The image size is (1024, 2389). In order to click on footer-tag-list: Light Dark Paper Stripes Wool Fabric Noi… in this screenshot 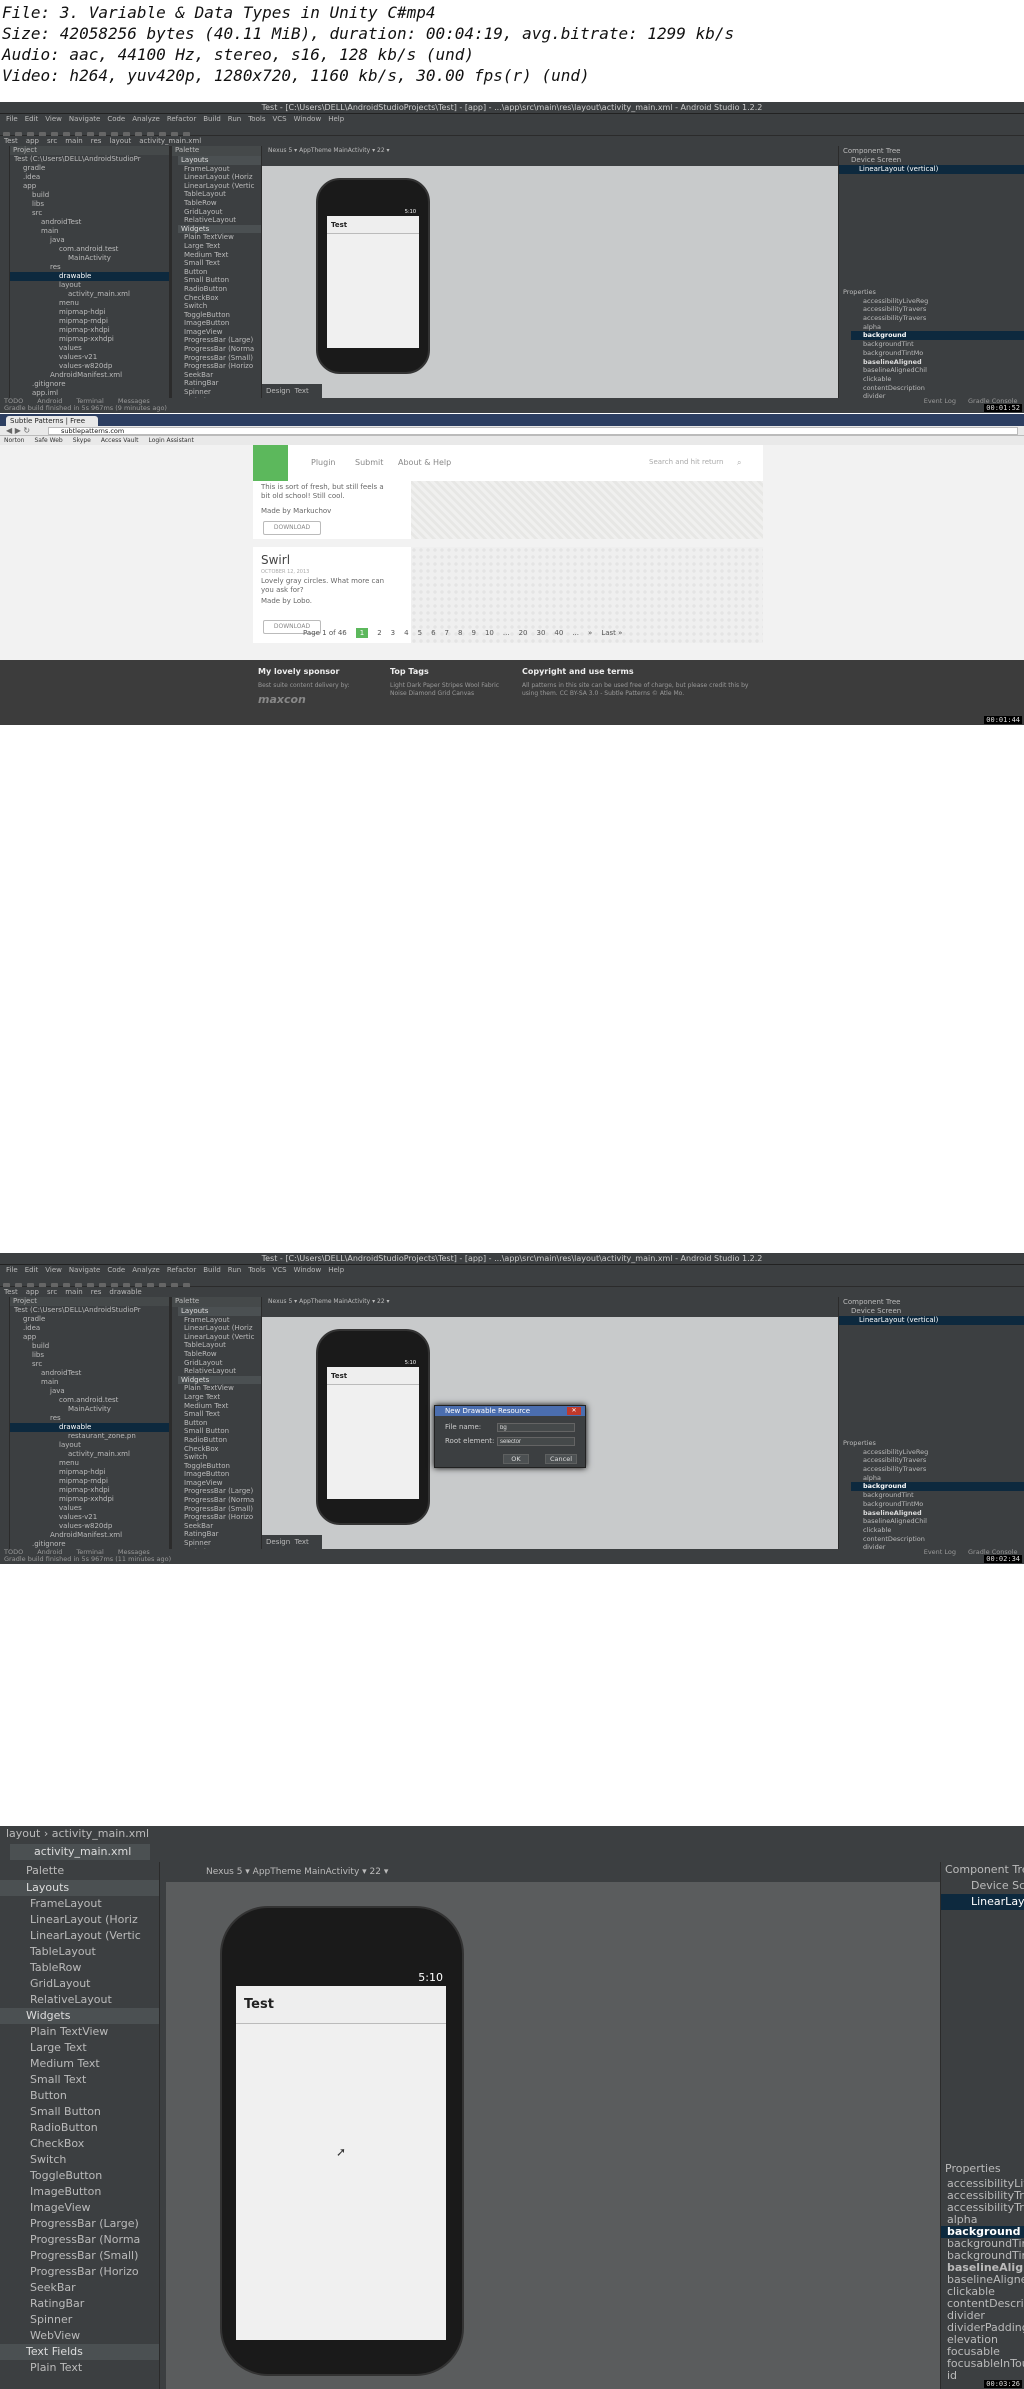, I will do `click(445, 690)`.